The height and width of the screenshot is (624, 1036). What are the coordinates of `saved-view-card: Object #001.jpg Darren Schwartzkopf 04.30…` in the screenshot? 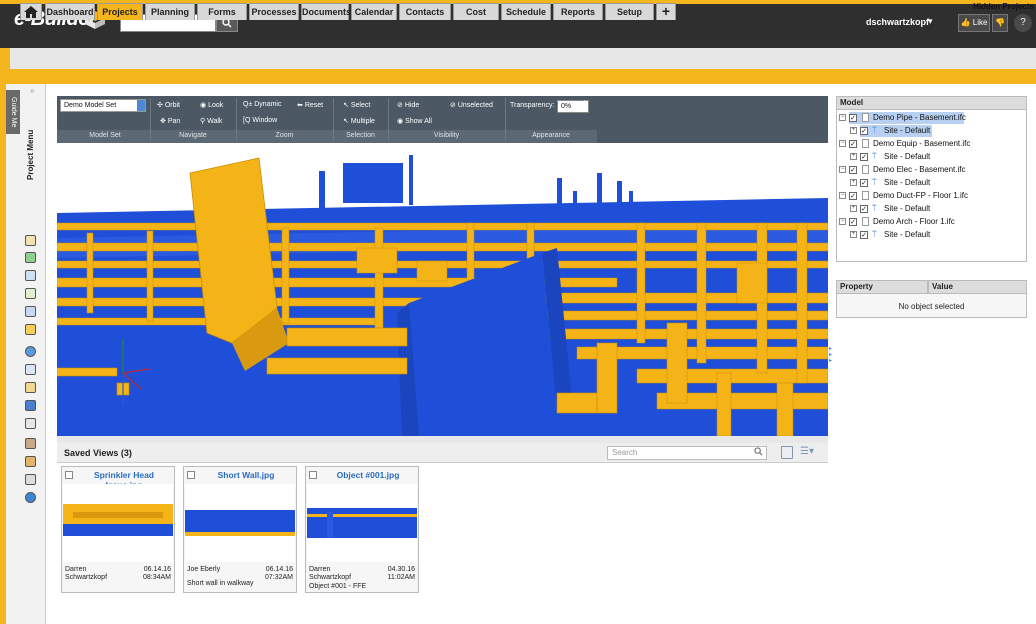 It's located at (362, 529).